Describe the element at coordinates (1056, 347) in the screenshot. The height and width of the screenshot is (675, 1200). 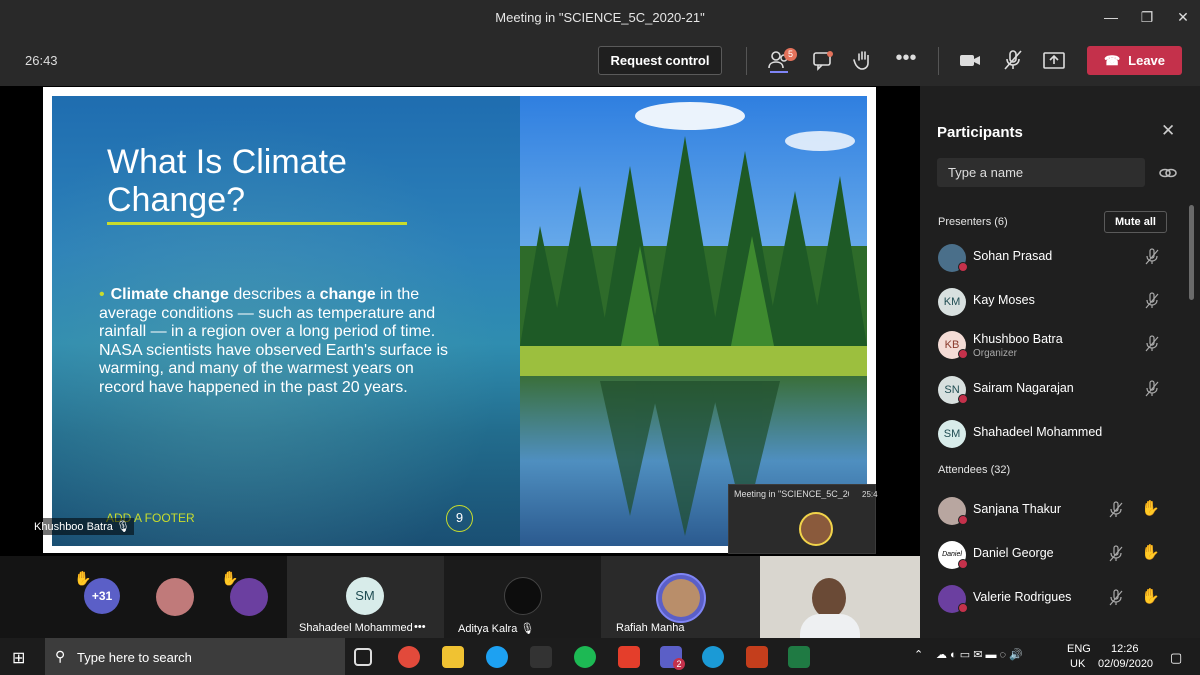
I see `participant-row: KB Khushboo Batra Organizer` at that location.